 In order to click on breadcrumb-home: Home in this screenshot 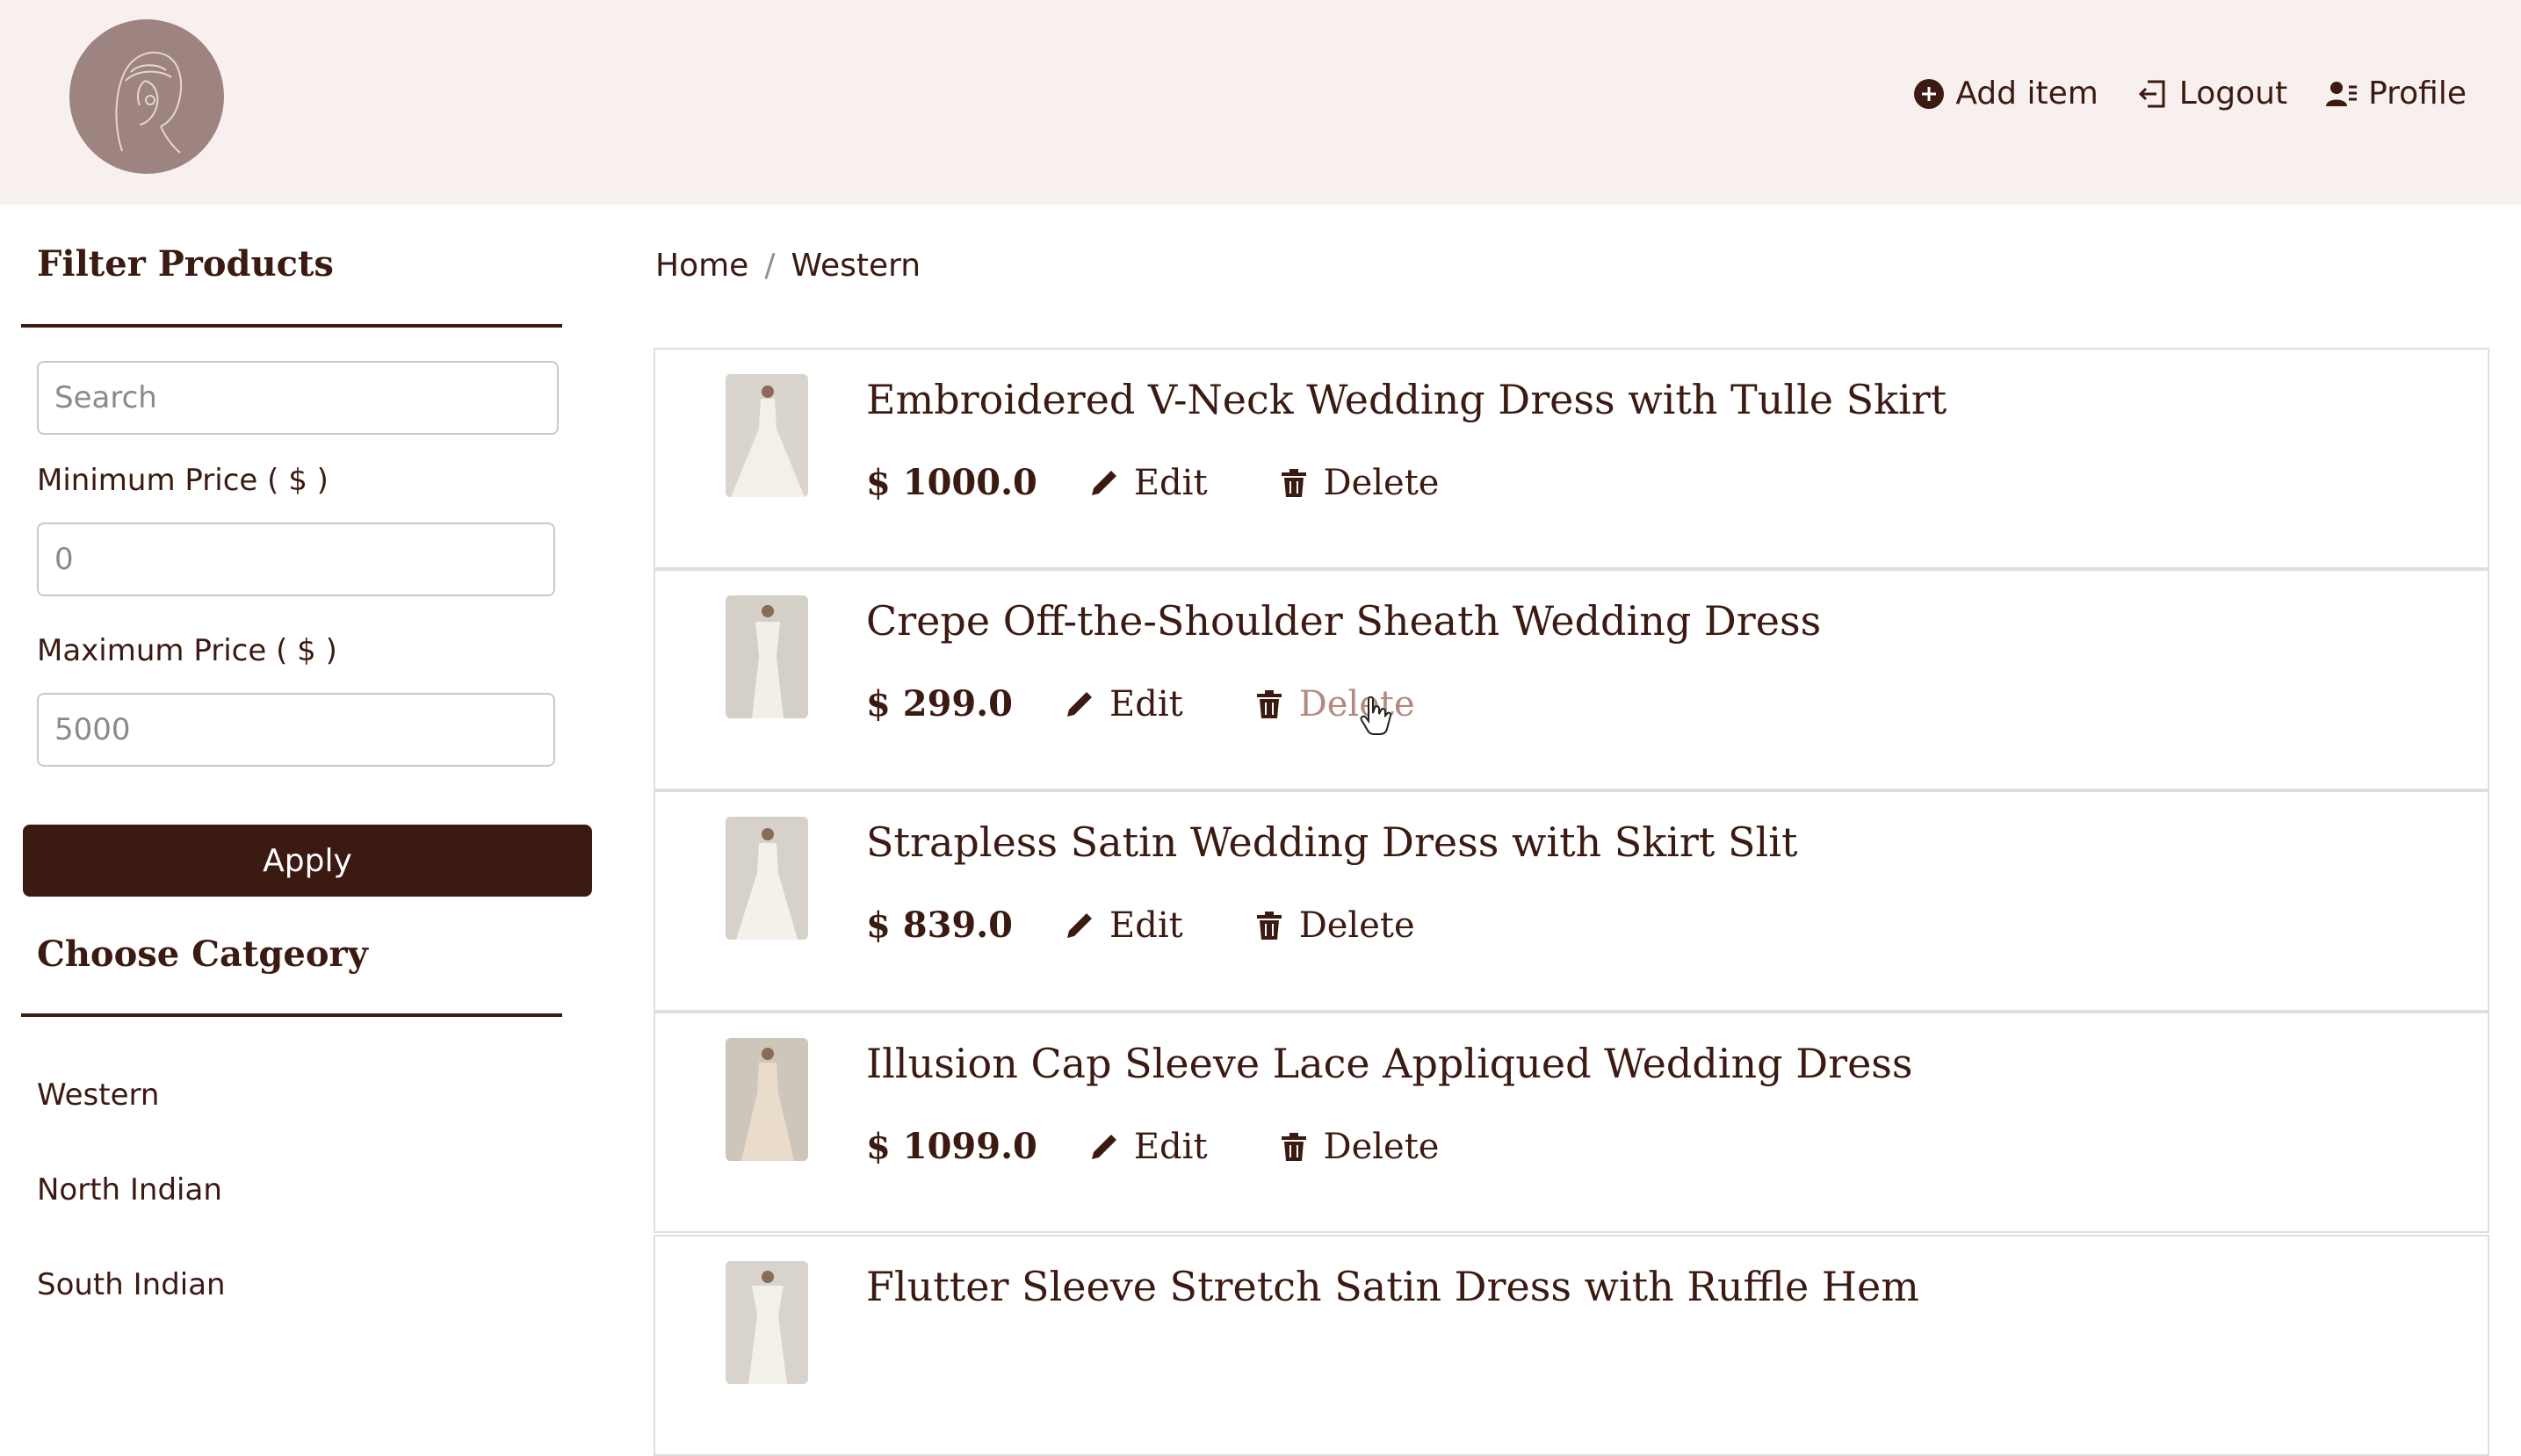, I will do `click(701, 266)`.